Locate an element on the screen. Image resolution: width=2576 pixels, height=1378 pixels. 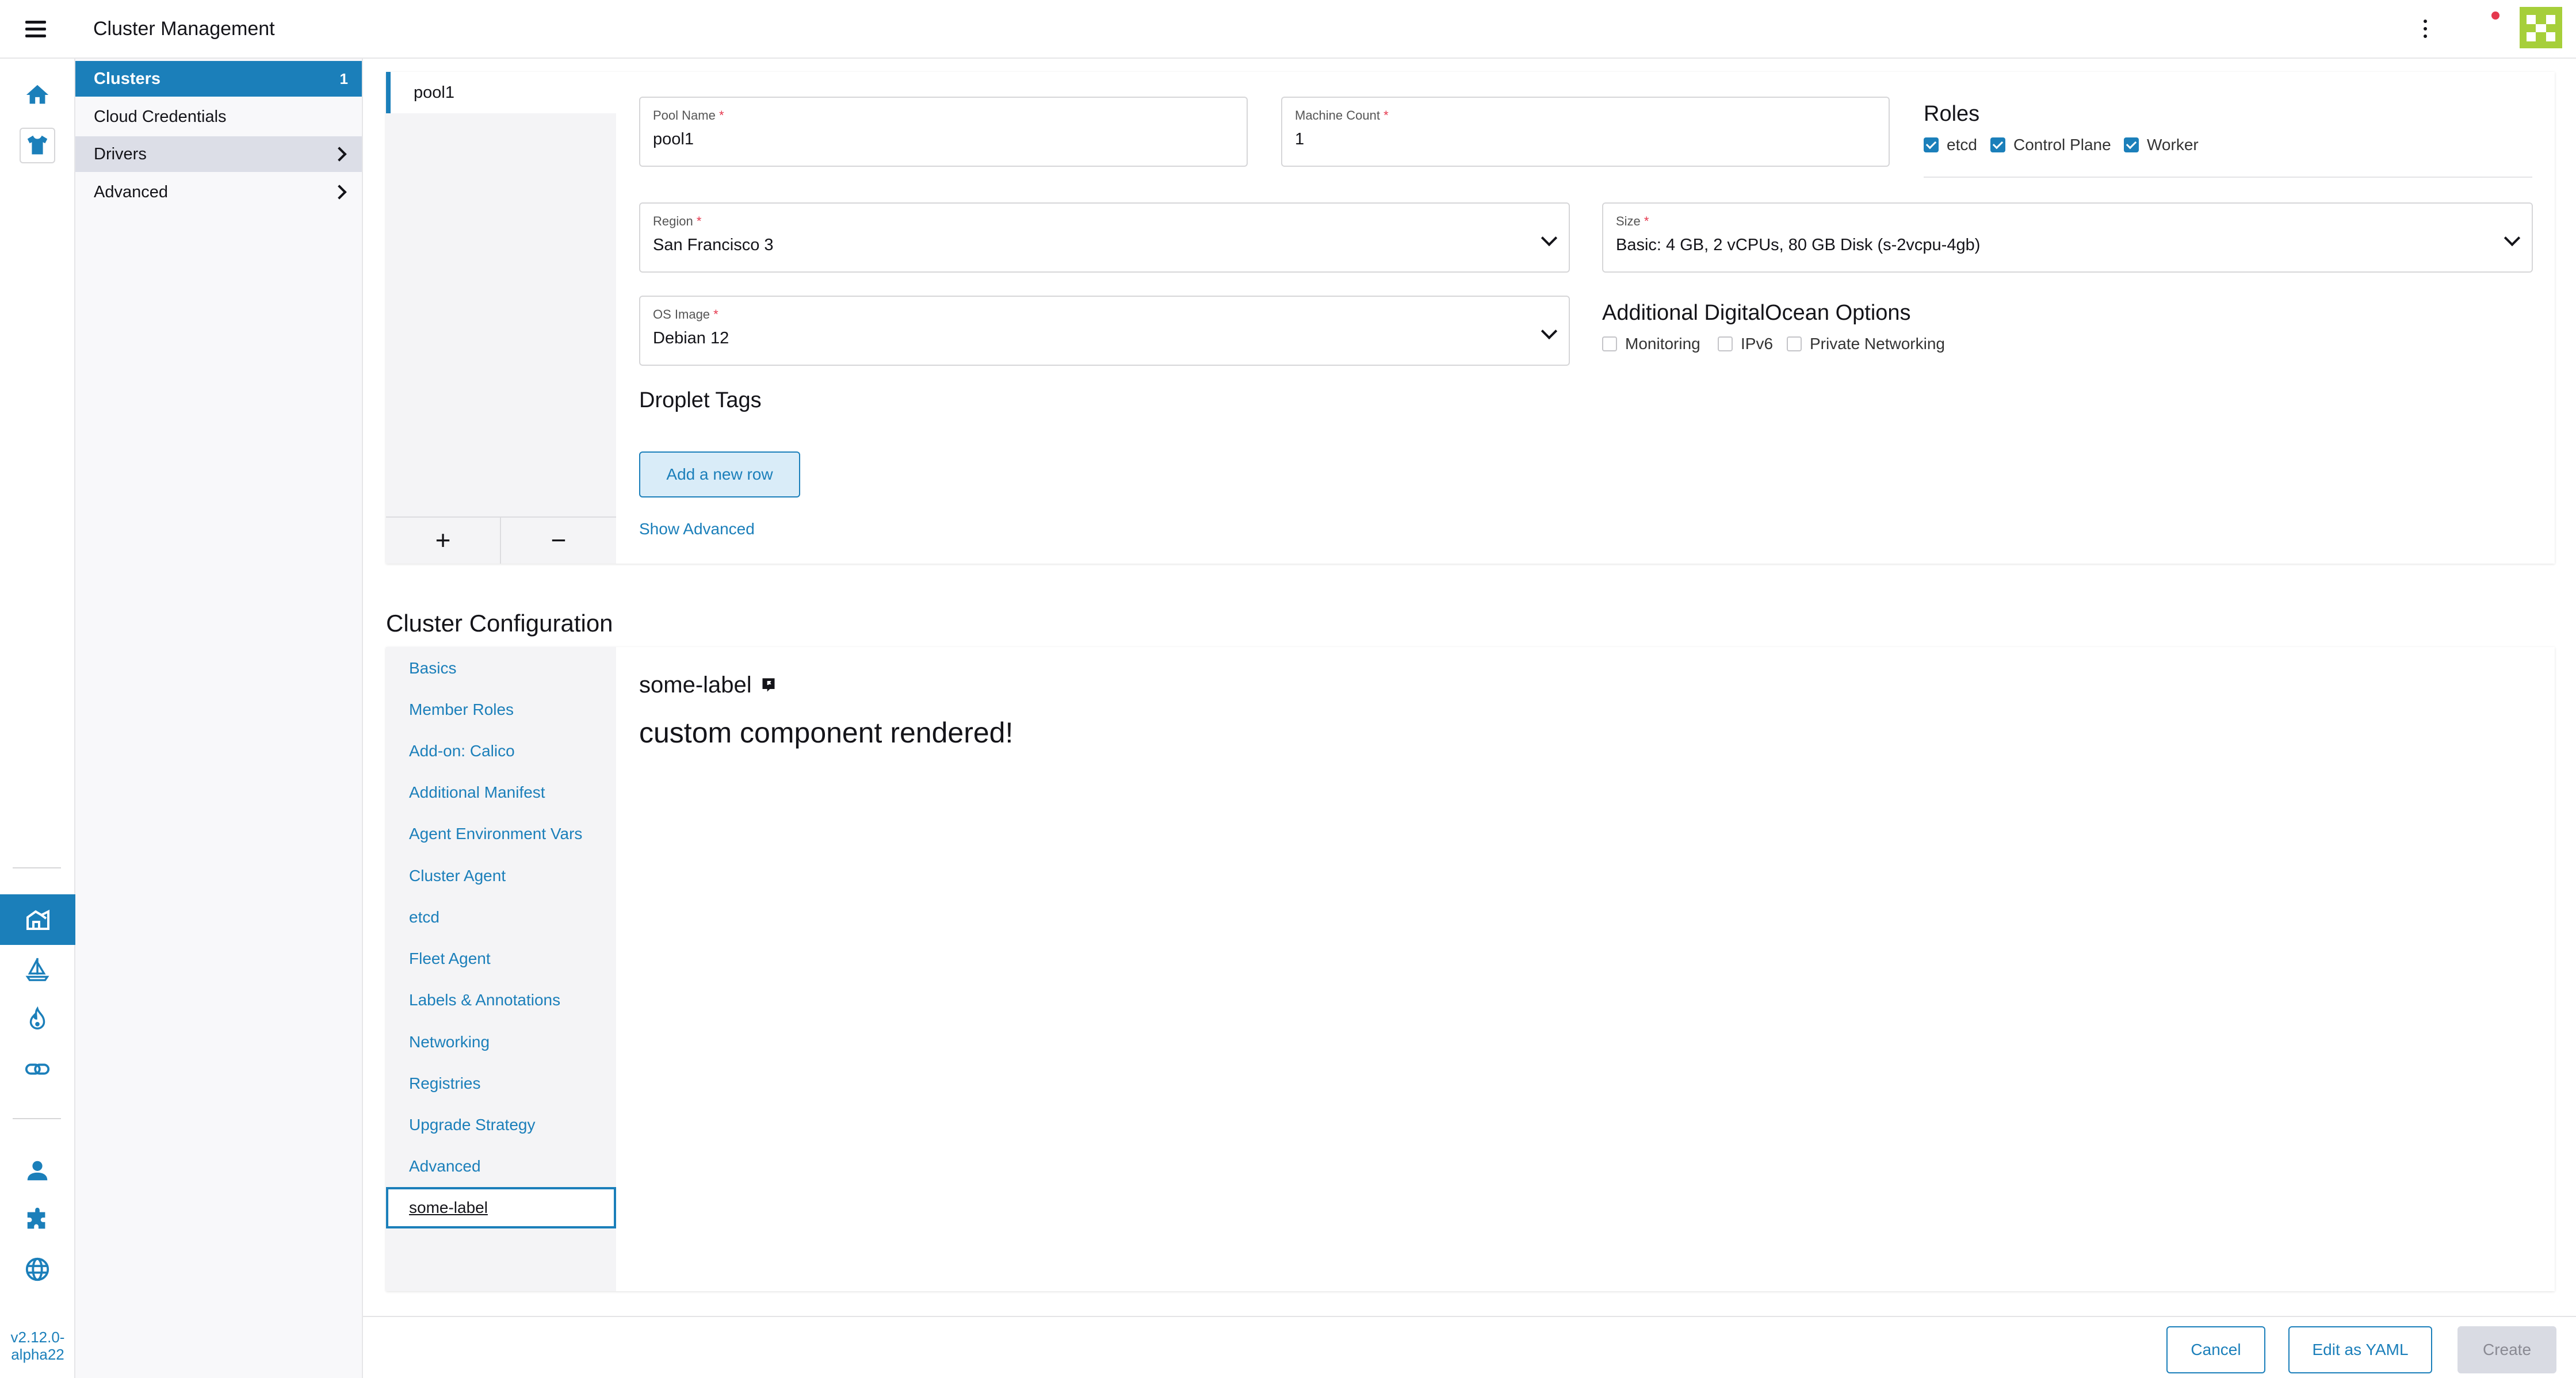
globe-icon is located at coordinates (37, 1269).